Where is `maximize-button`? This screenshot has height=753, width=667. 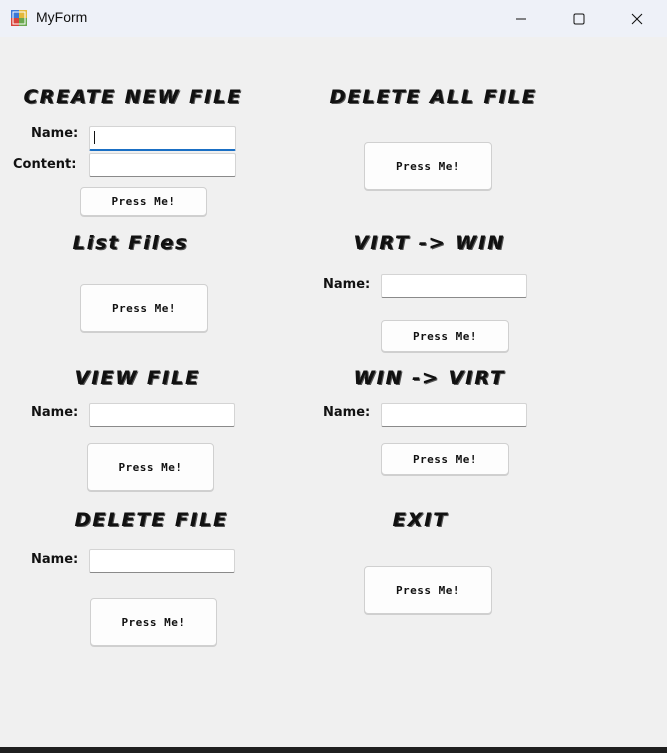
maximize-button is located at coordinates (579, 18).